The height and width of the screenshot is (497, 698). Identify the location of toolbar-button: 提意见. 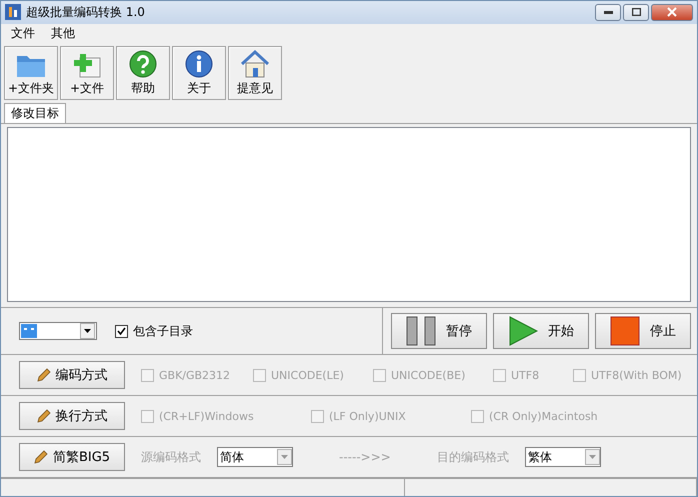
(255, 73).